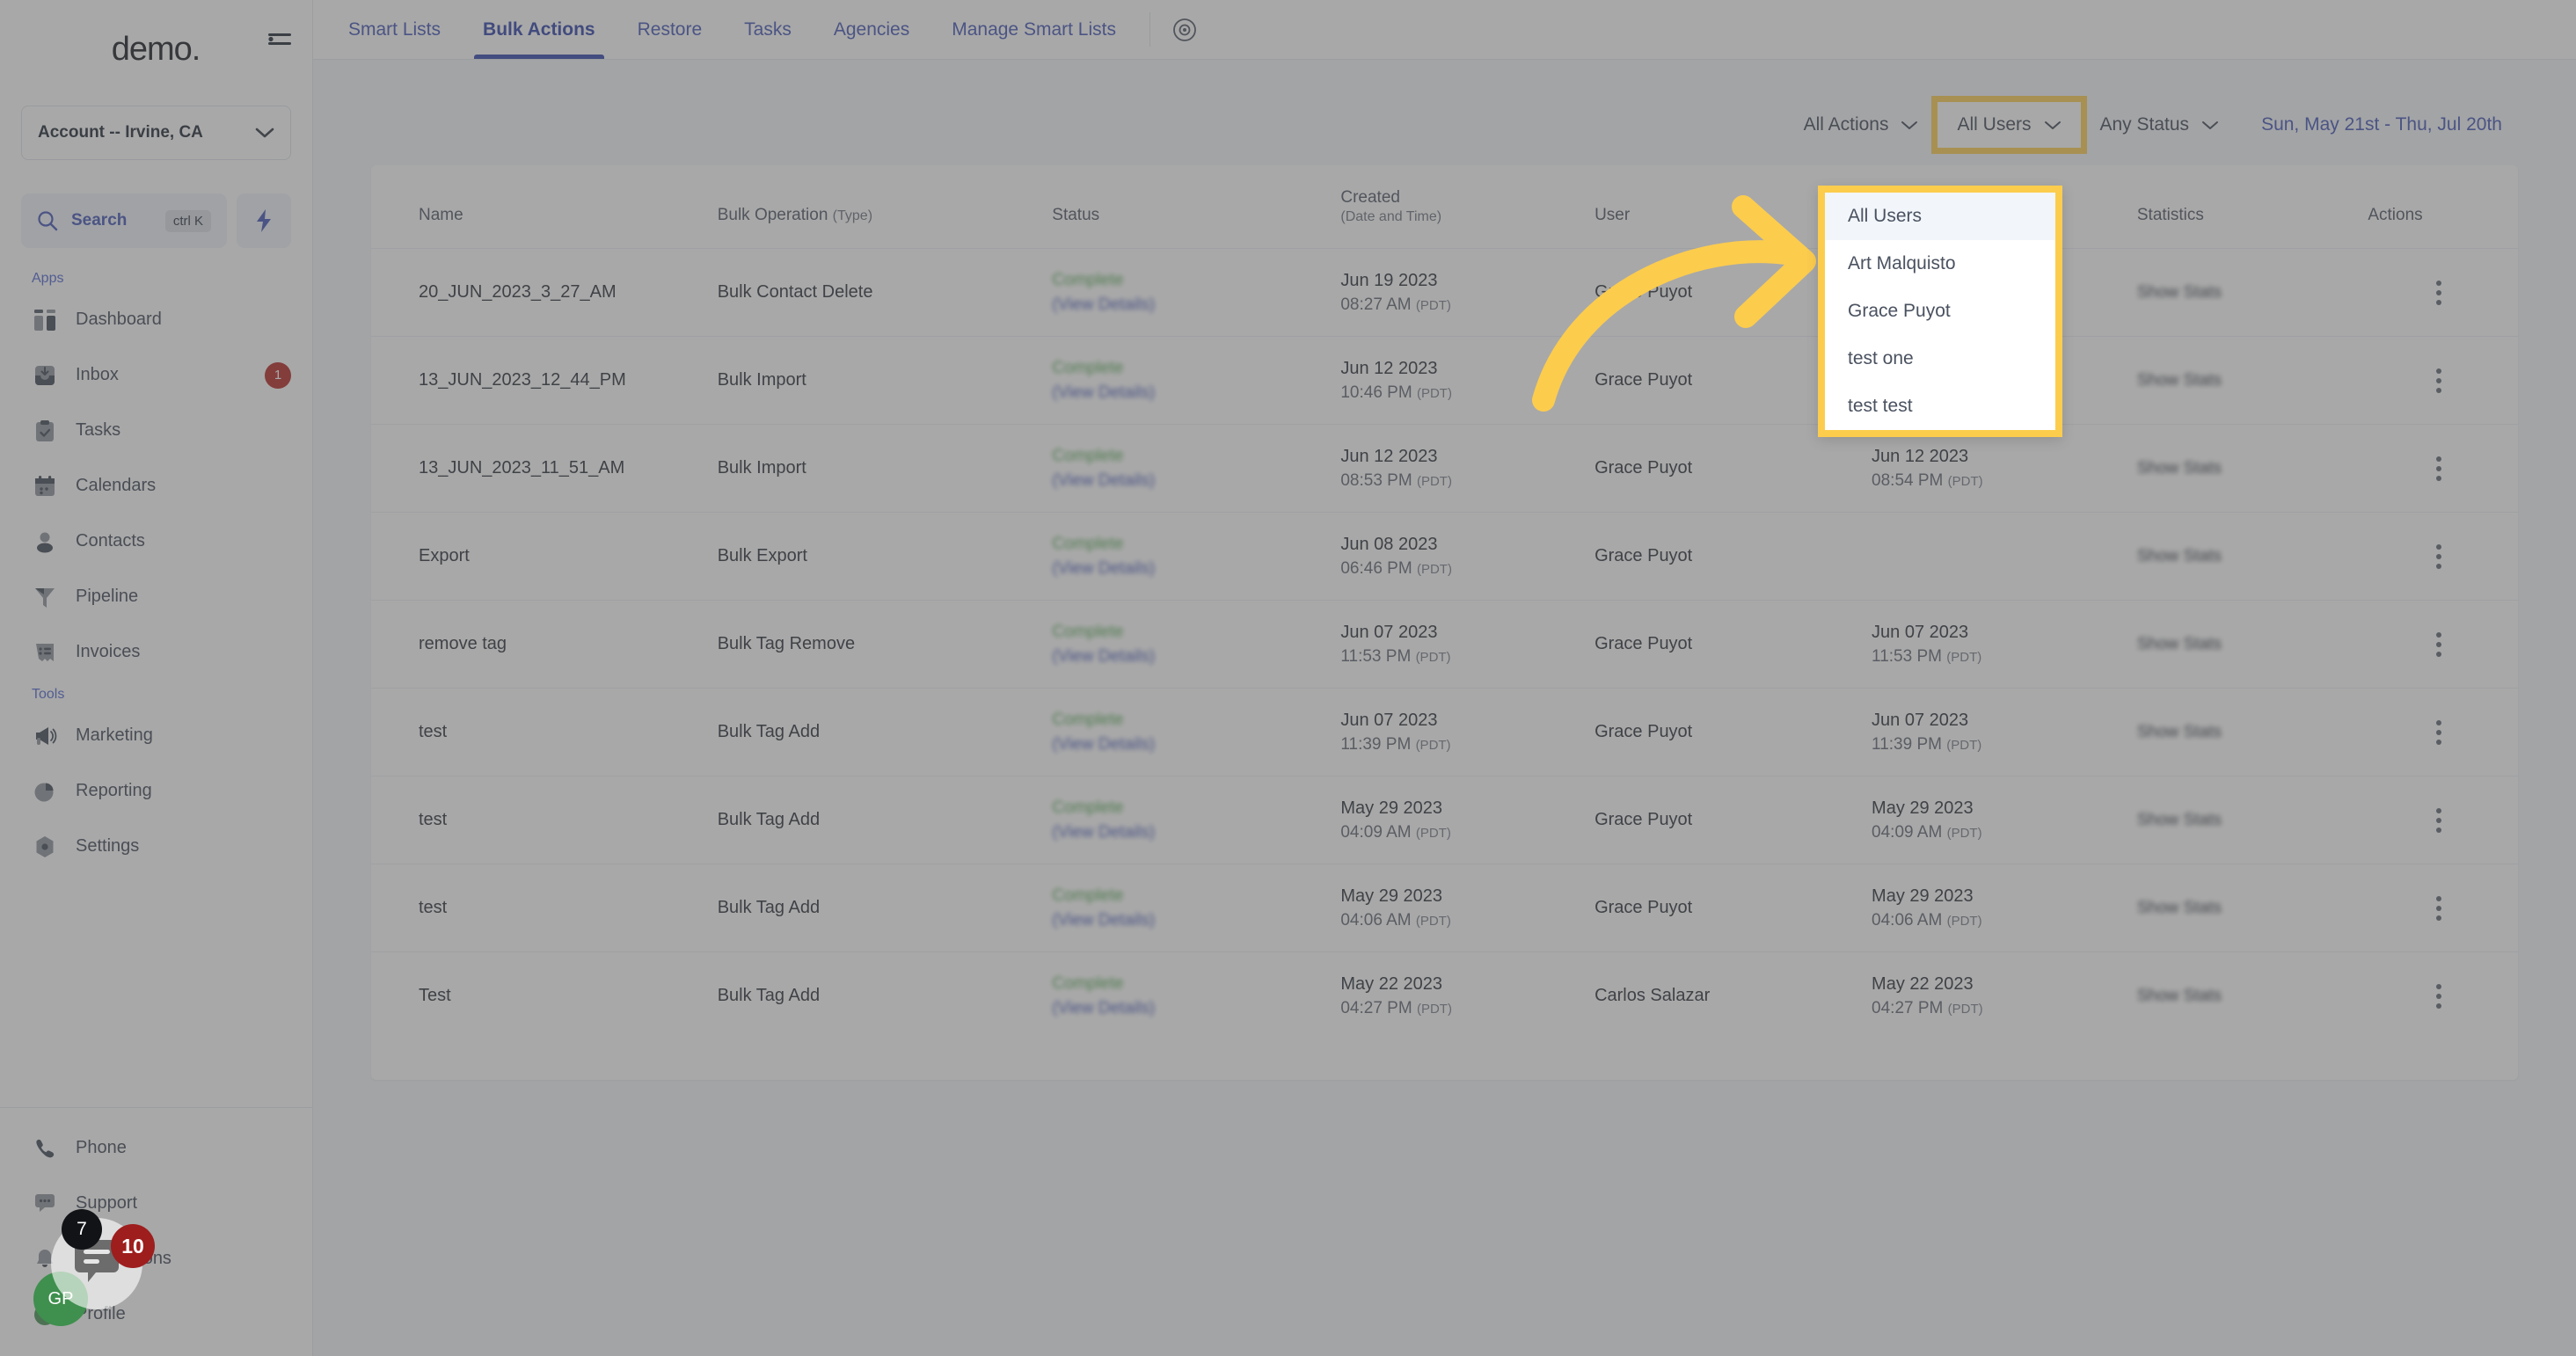  Describe the element at coordinates (133, 1246) in the screenshot. I see `chat-badge-unread: 10` at that location.